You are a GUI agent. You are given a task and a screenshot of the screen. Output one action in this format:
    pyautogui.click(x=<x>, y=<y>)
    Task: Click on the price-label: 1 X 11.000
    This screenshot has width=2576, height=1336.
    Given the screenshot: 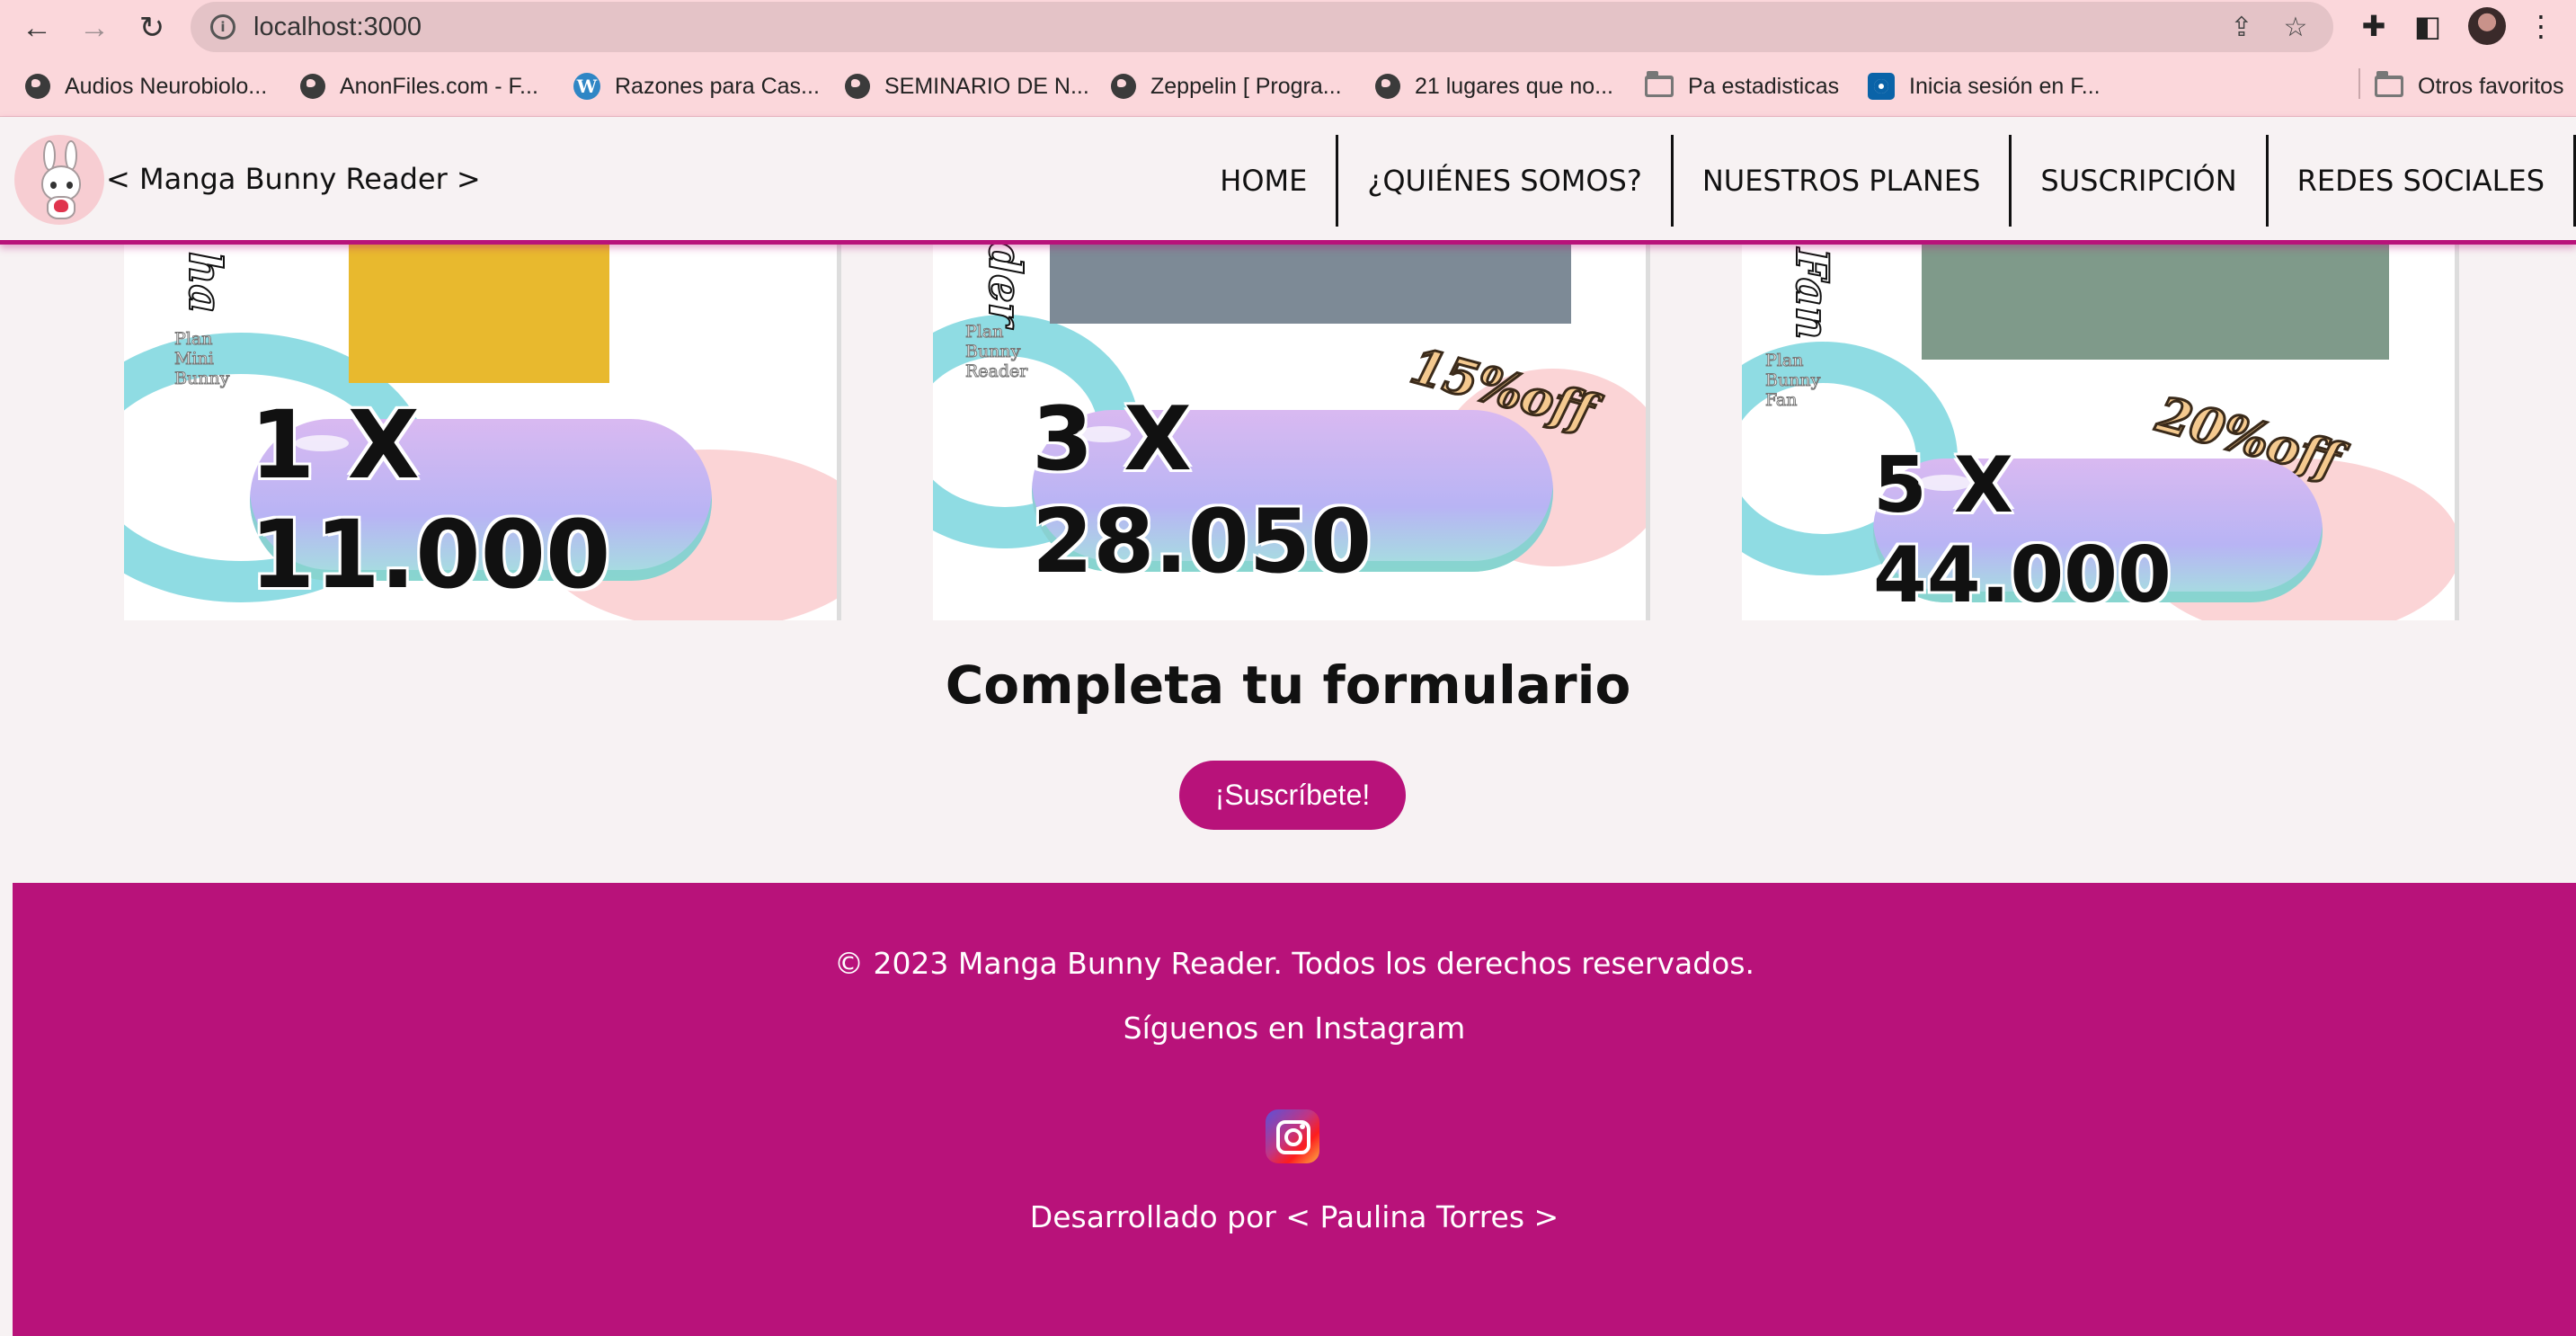 What is the action you would take?
    pyautogui.click(x=430, y=500)
    